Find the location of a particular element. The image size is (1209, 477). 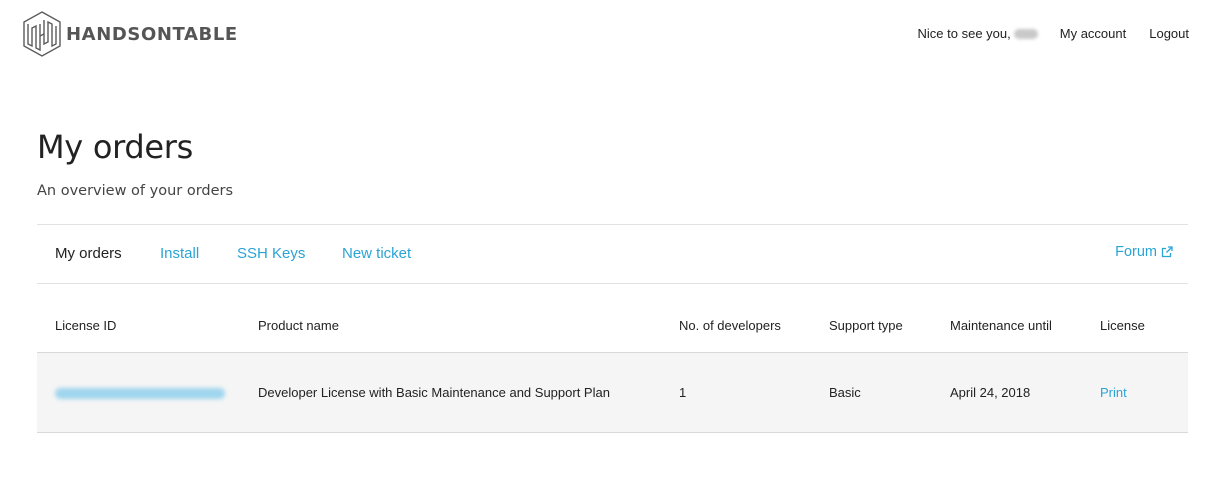

column-header: License ID is located at coordinates (147, 327).